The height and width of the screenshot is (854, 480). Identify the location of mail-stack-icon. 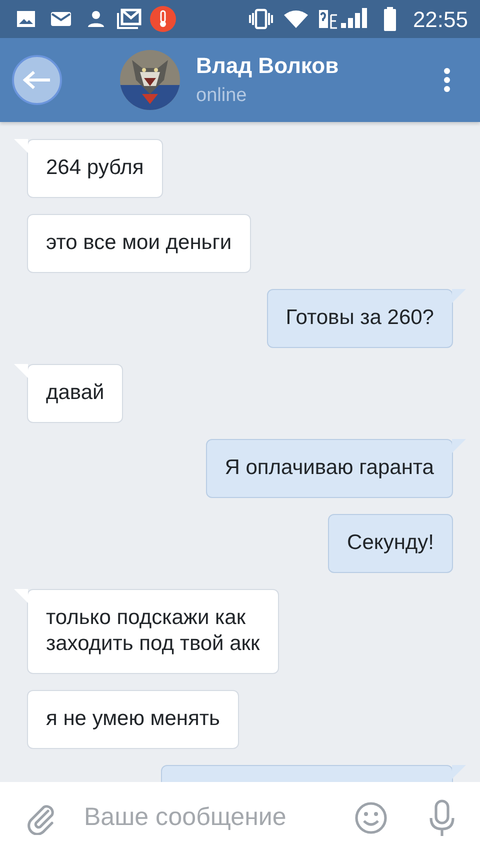
(129, 19).